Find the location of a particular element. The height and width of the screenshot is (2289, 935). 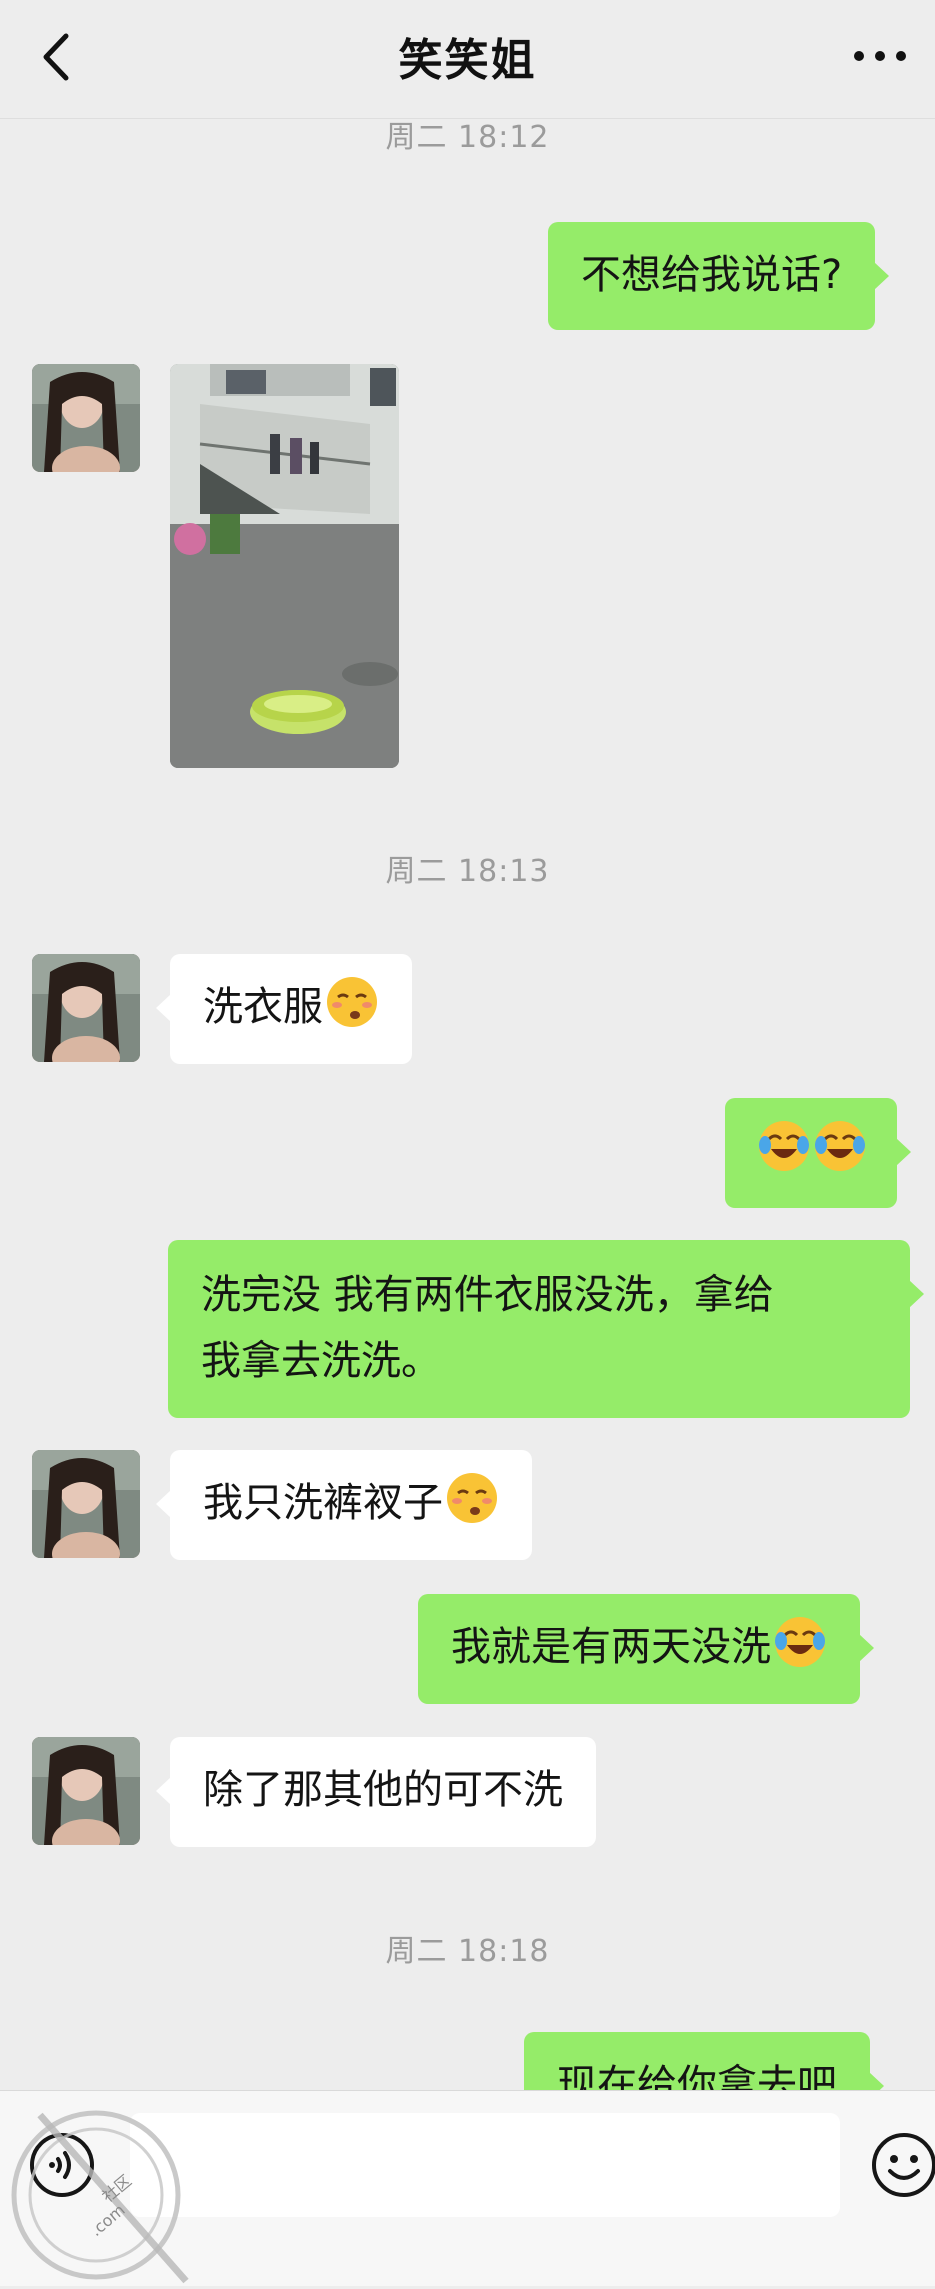

chat-title: 笑笑姐 is located at coordinates (467, 60).